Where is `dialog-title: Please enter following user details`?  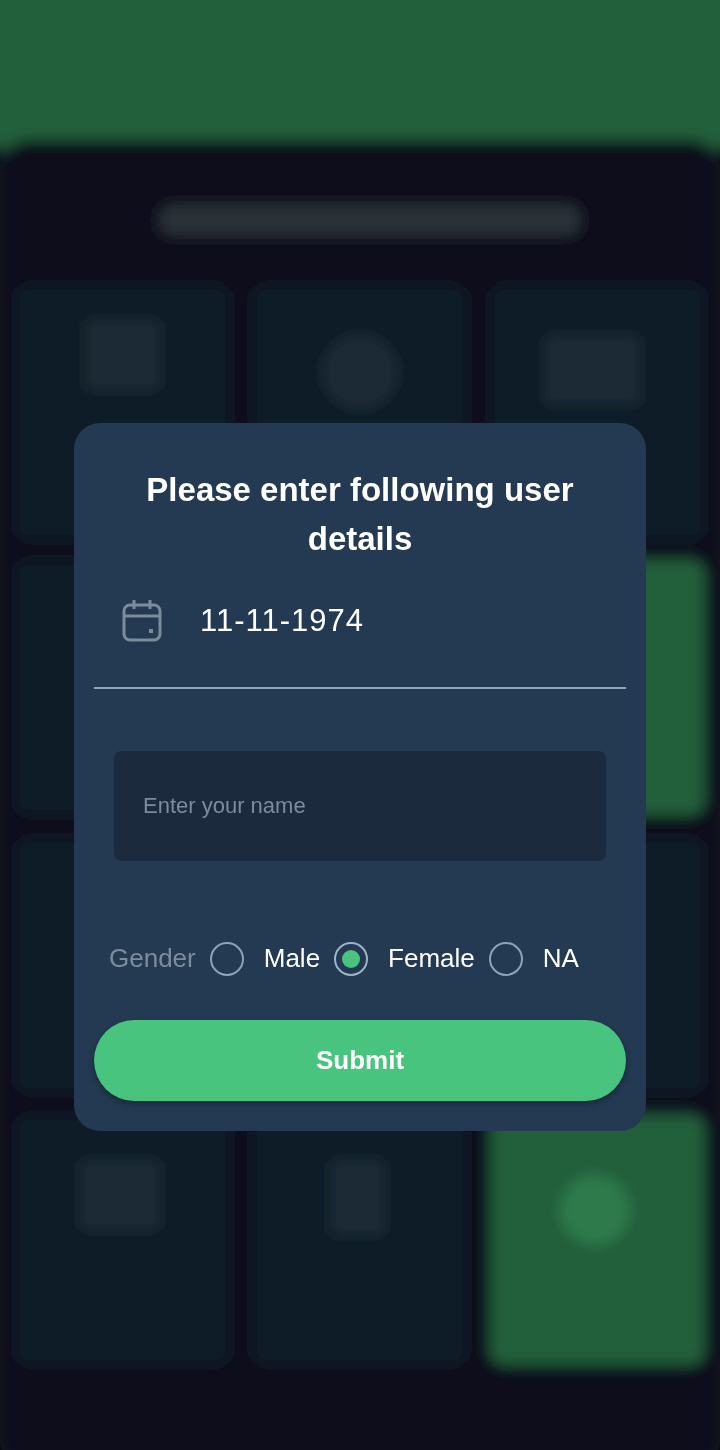
dialog-title: Please enter following user details is located at coordinates (360, 514).